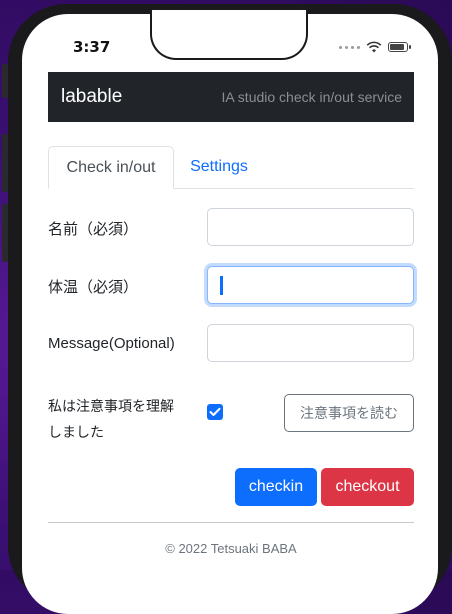  Describe the element at coordinates (310, 343) in the screenshot. I see `message-input` at that location.